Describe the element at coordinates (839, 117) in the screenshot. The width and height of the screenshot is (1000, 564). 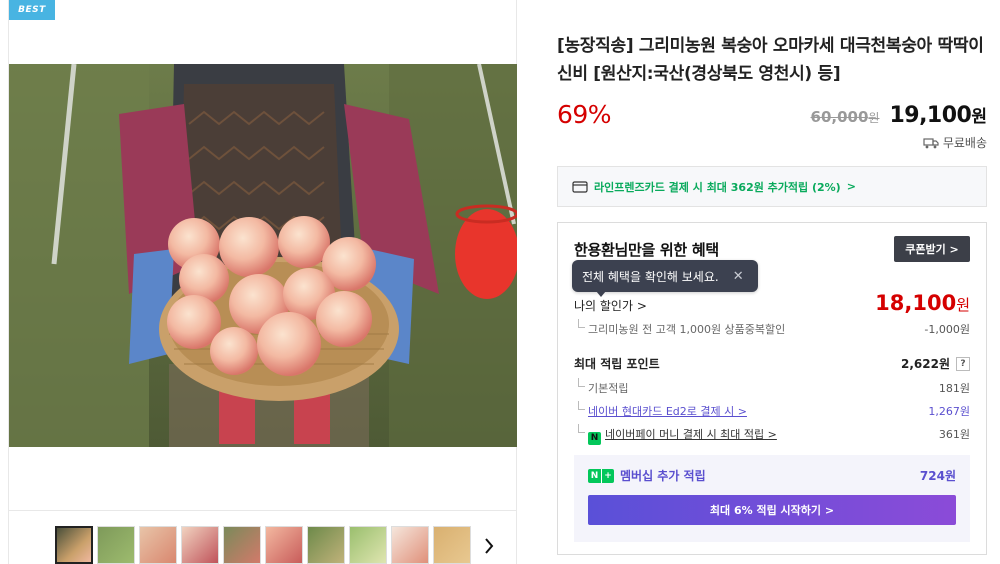
I see `original-price: 60,000` at that location.